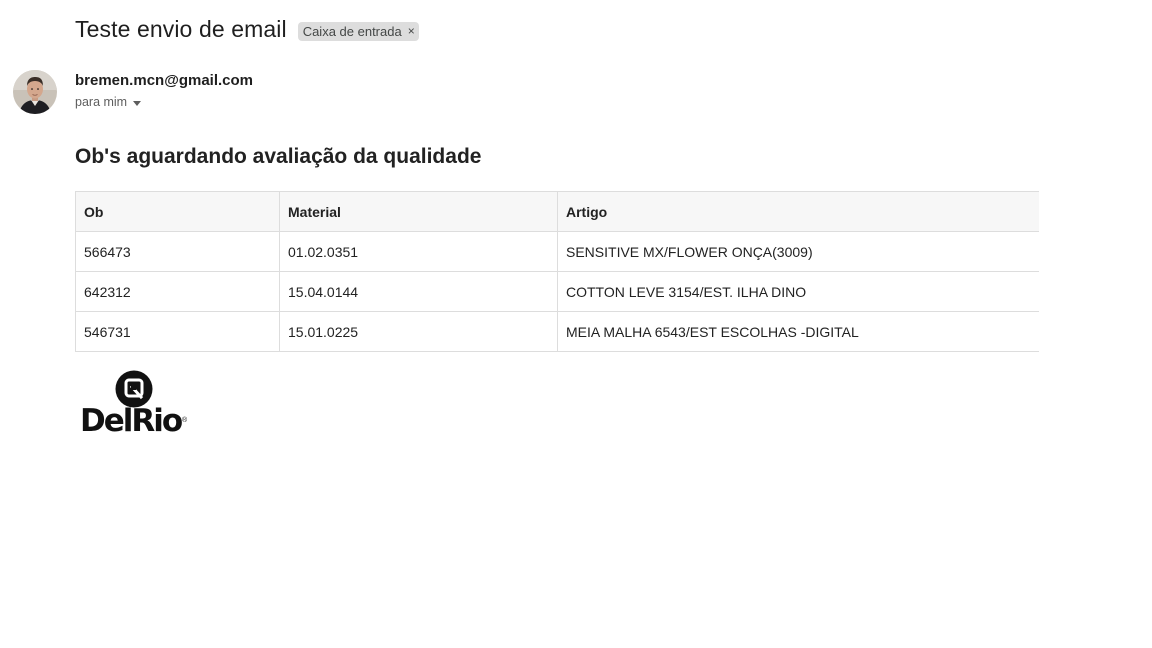 This screenshot has height=648, width=1152. What do you see at coordinates (411, 31) in the screenshot?
I see `remove-label-icon: ×` at bounding box center [411, 31].